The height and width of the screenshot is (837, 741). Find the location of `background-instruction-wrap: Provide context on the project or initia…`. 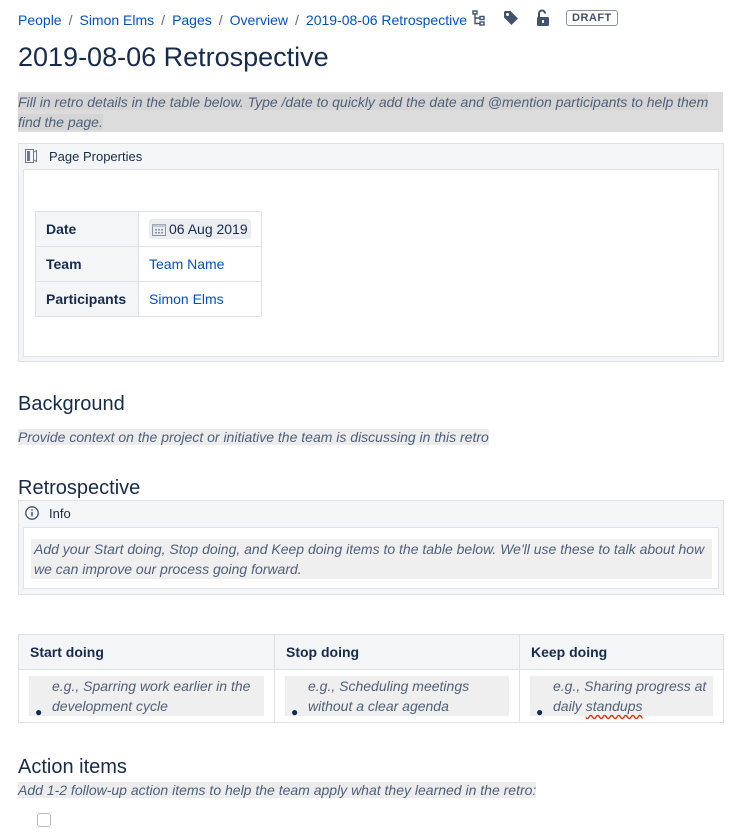

background-instruction-wrap: Provide context on the project or initia… is located at coordinates (253, 437).